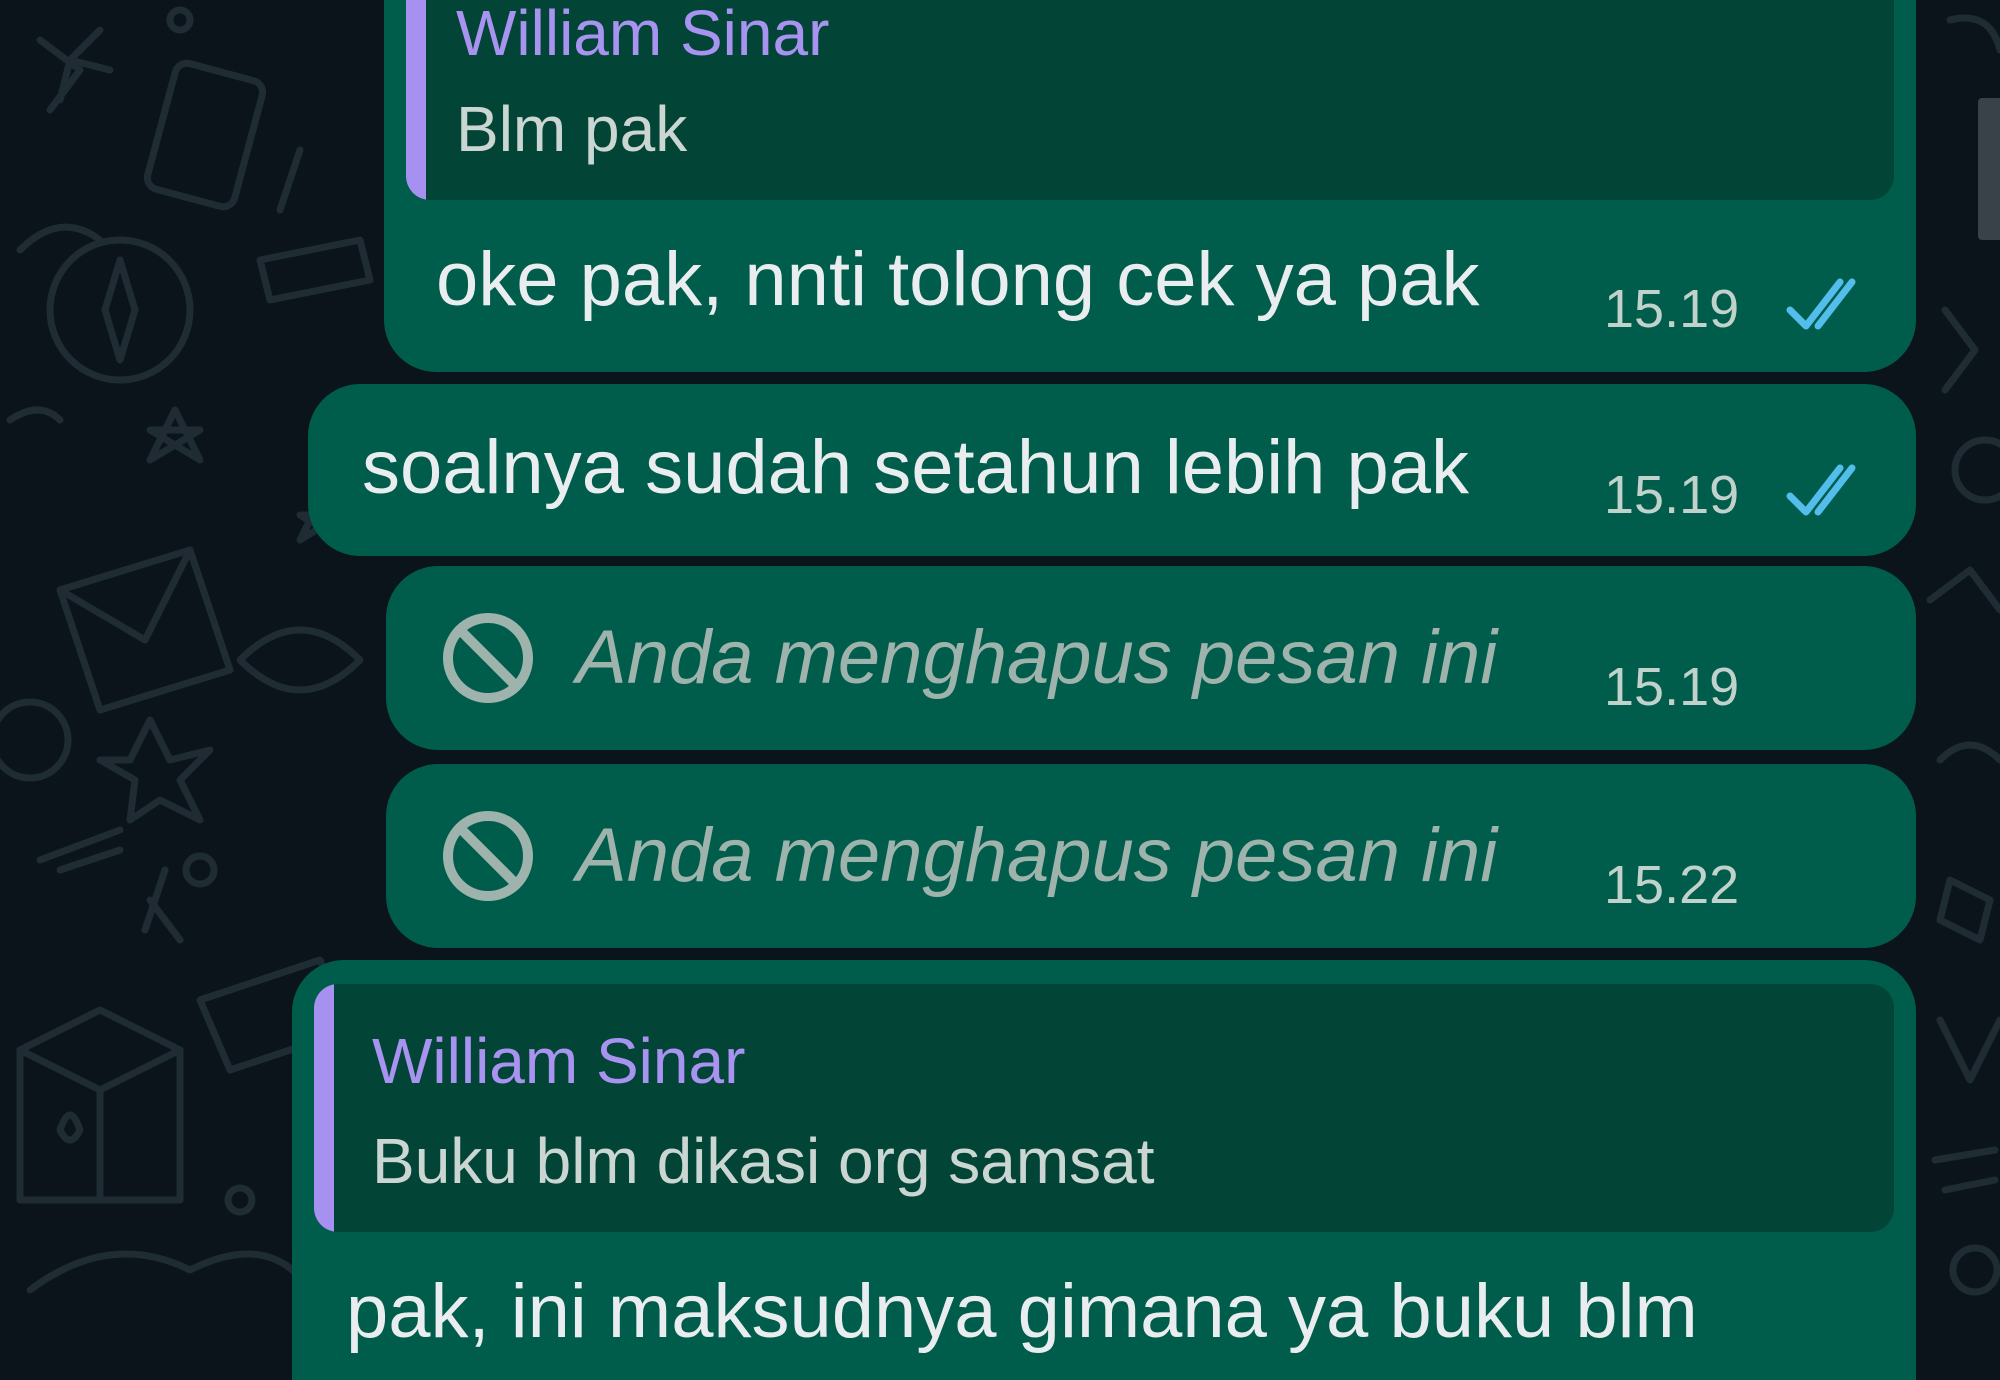  Describe the element at coordinates (958, 279) in the screenshot. I see `message-text: oke pak, nnti tolong cek ya pak` at that location.